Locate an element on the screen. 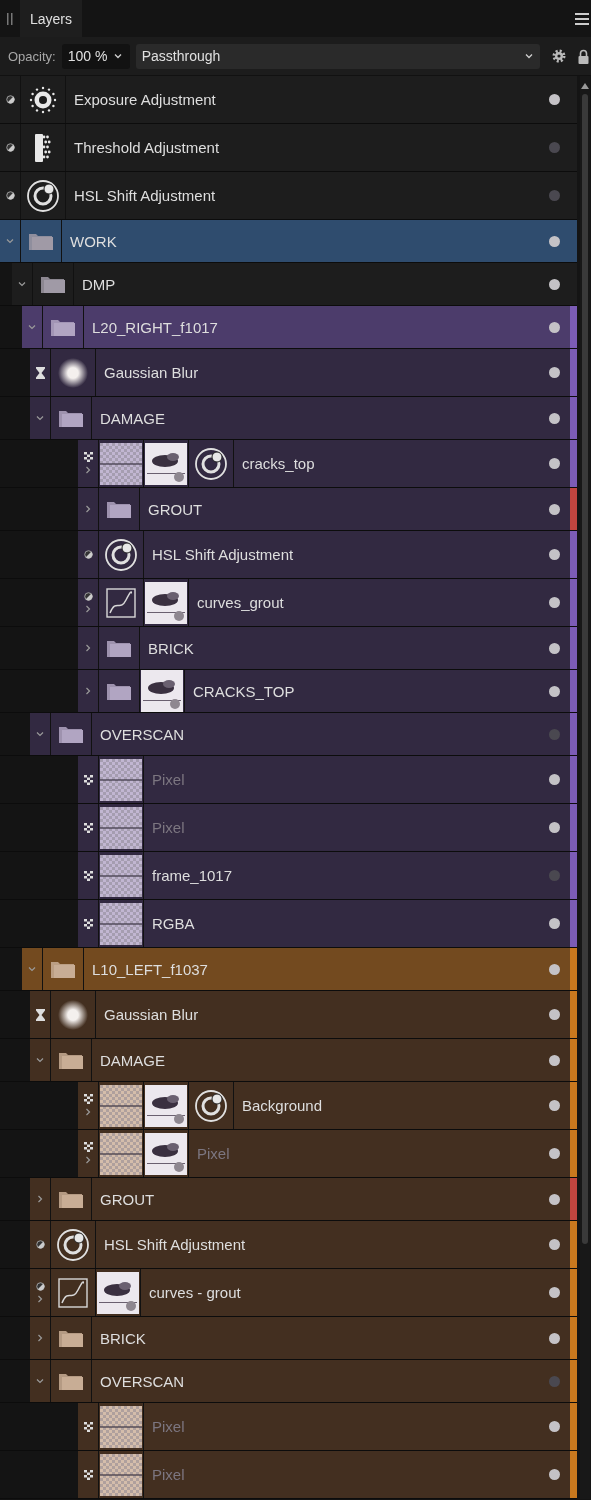 The height and width of the screenshot is (1500, 591). scrollbar is located at coordinates (585, 787).